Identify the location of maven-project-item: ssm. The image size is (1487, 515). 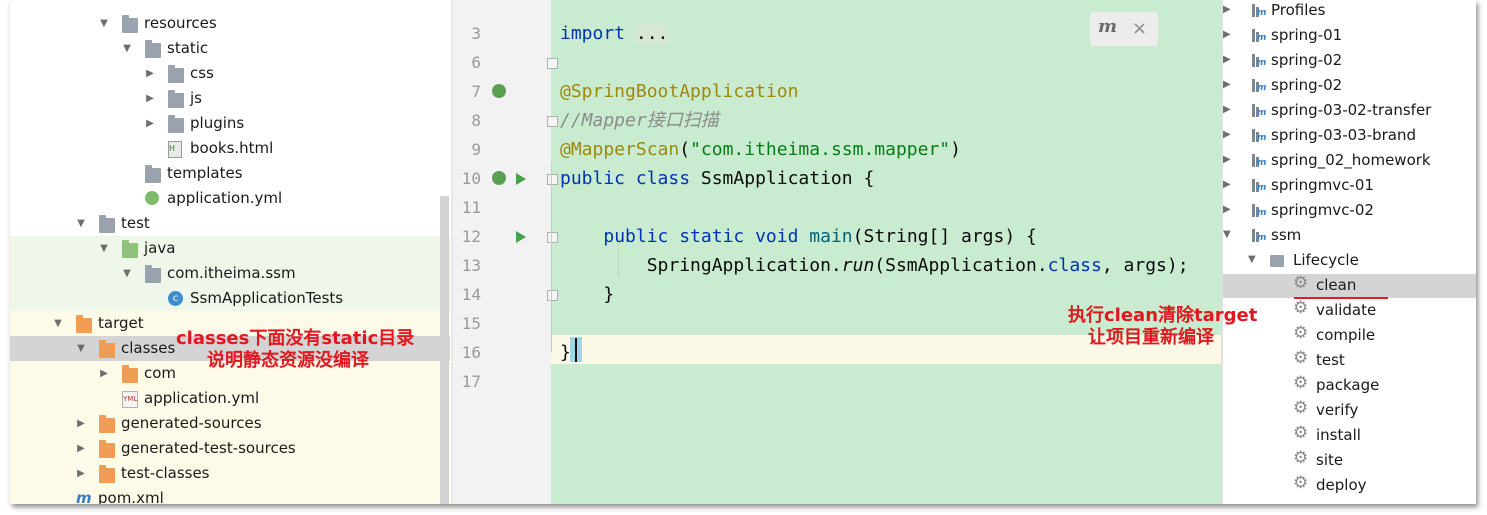
(1286, 235).